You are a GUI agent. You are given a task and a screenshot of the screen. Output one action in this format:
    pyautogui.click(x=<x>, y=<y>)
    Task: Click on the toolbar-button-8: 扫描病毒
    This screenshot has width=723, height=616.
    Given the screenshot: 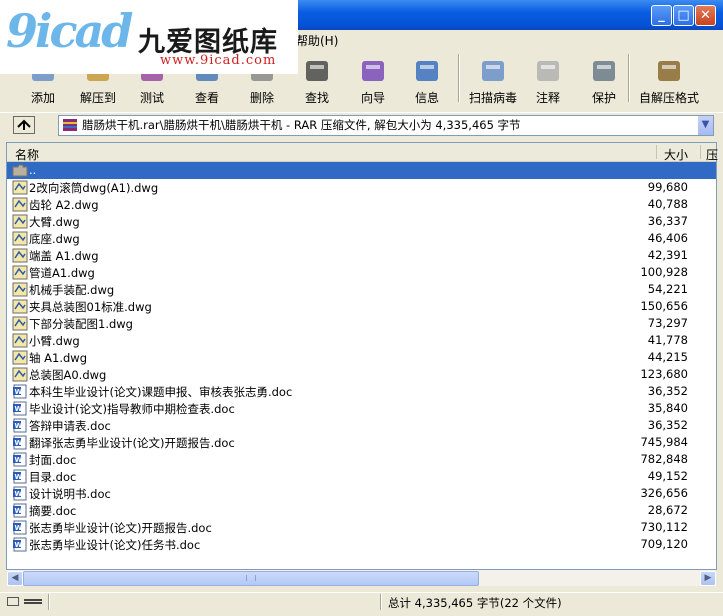 What is the action you would take?
    pyautogui.click(x=493, y=78)
    